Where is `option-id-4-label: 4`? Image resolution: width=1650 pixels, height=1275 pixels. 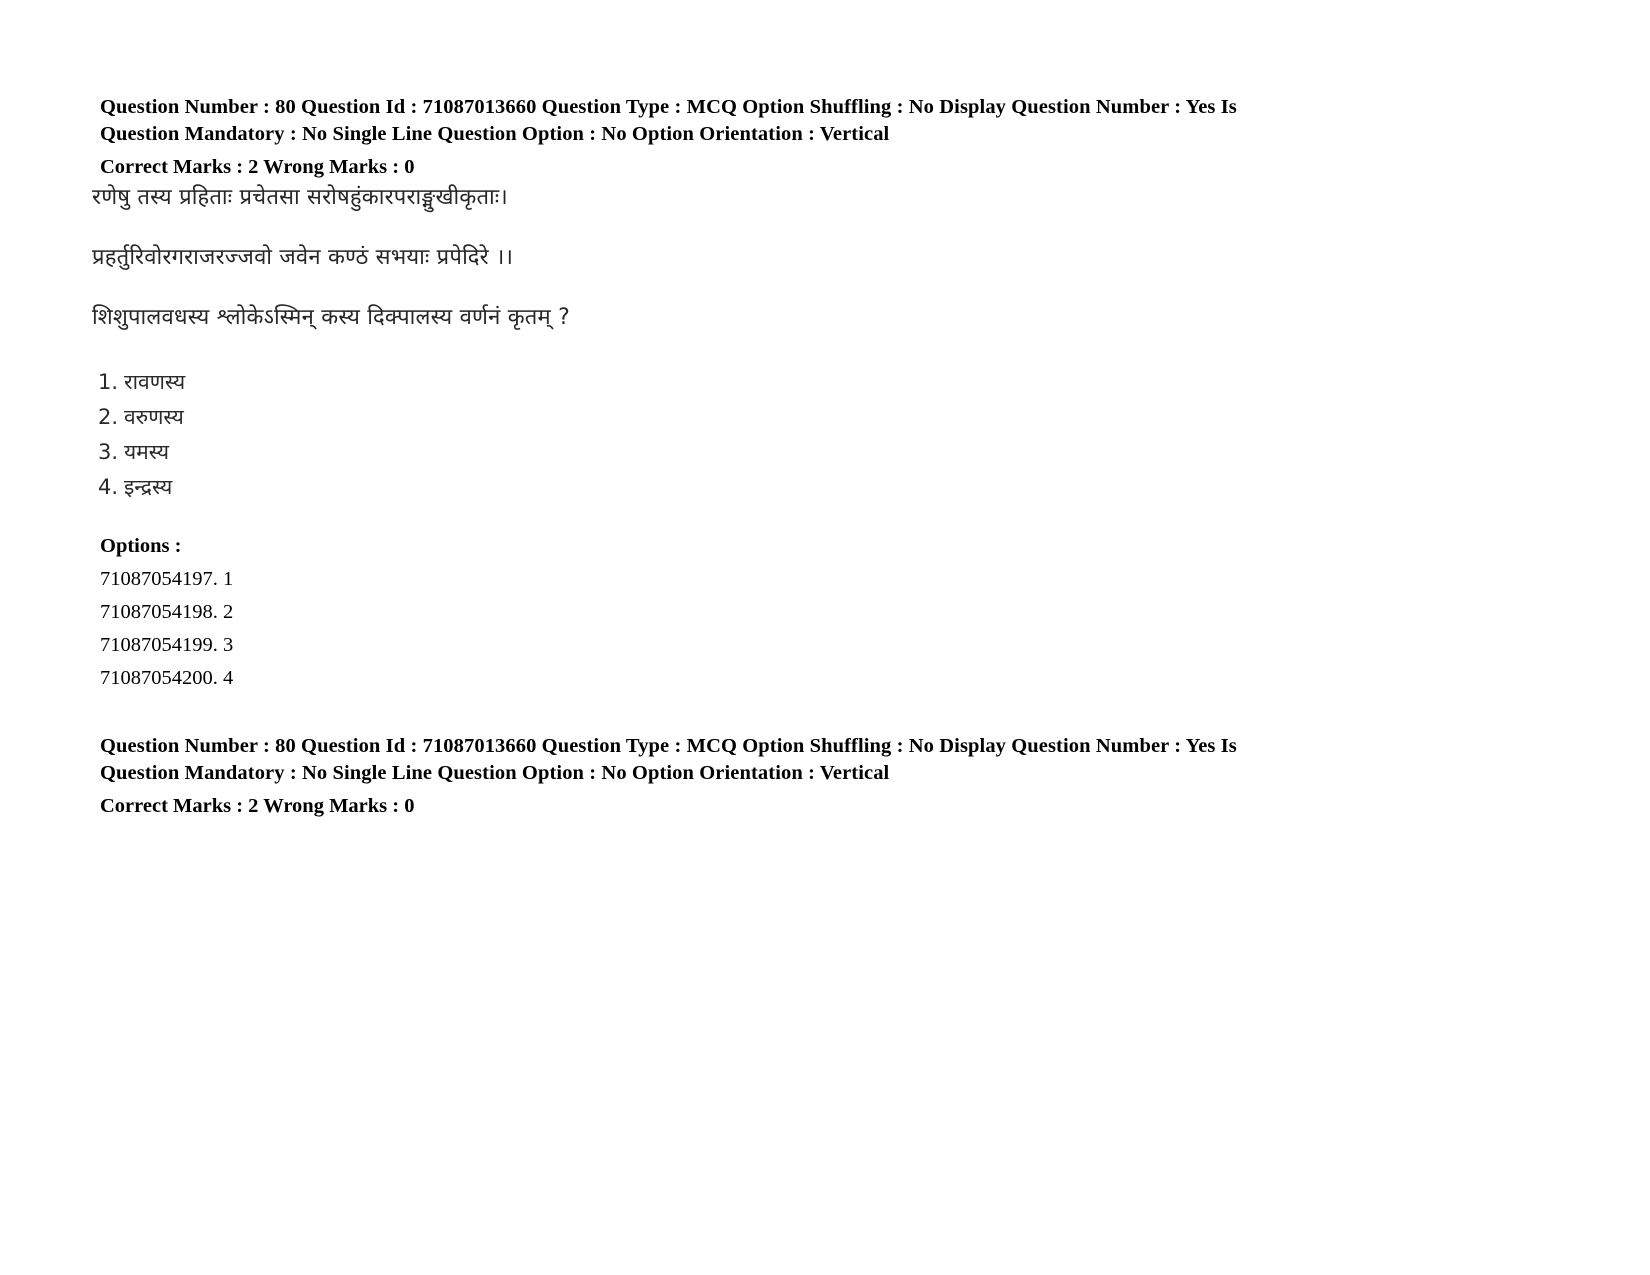
option-id-4-label: 4 is located at coordinates (228, 678).